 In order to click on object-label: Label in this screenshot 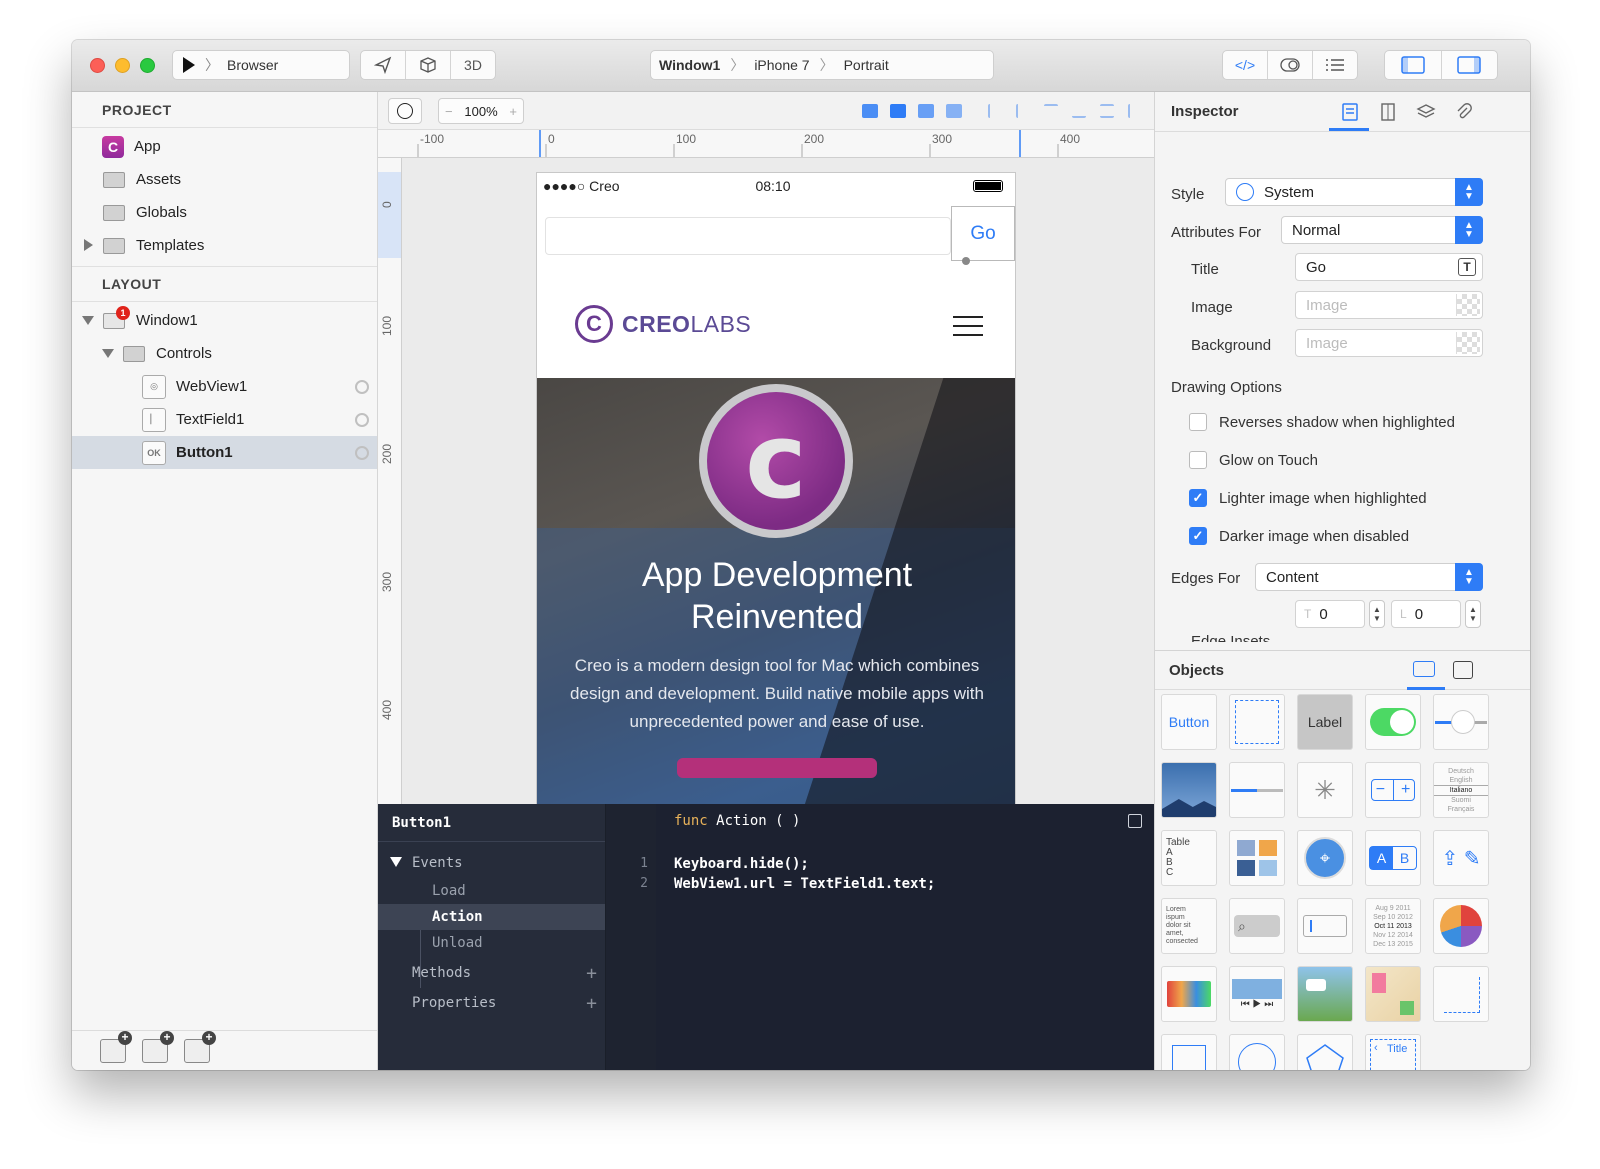, I will do `click(1325, 722)`.